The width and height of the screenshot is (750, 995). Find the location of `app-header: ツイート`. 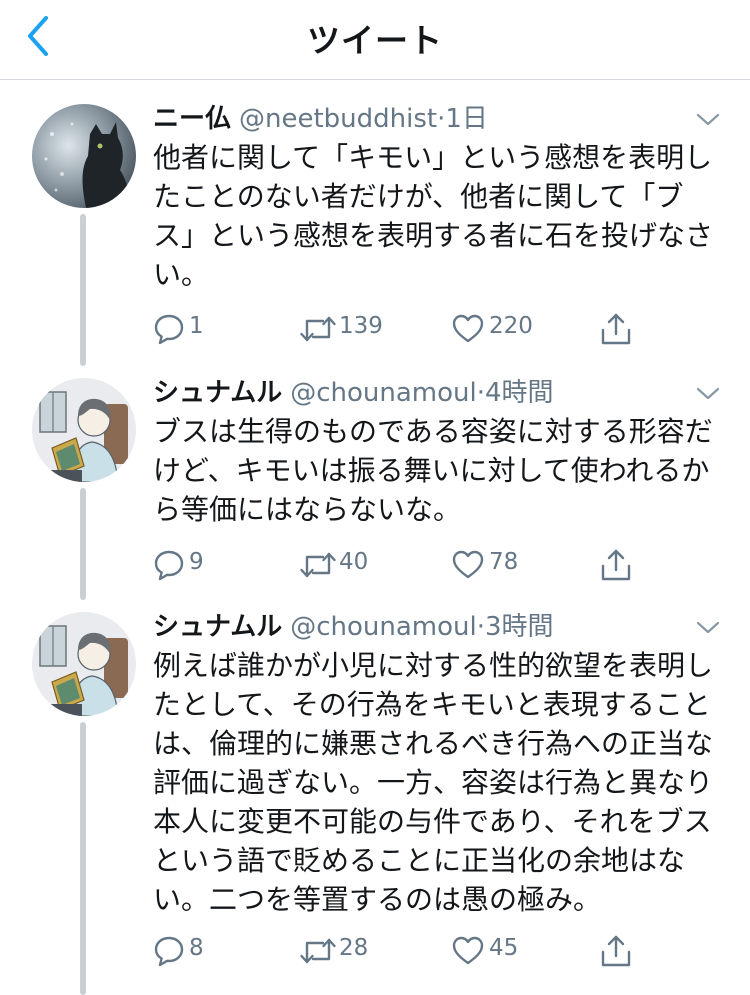

app-header: ツイート is located at coordinates (375, 40).